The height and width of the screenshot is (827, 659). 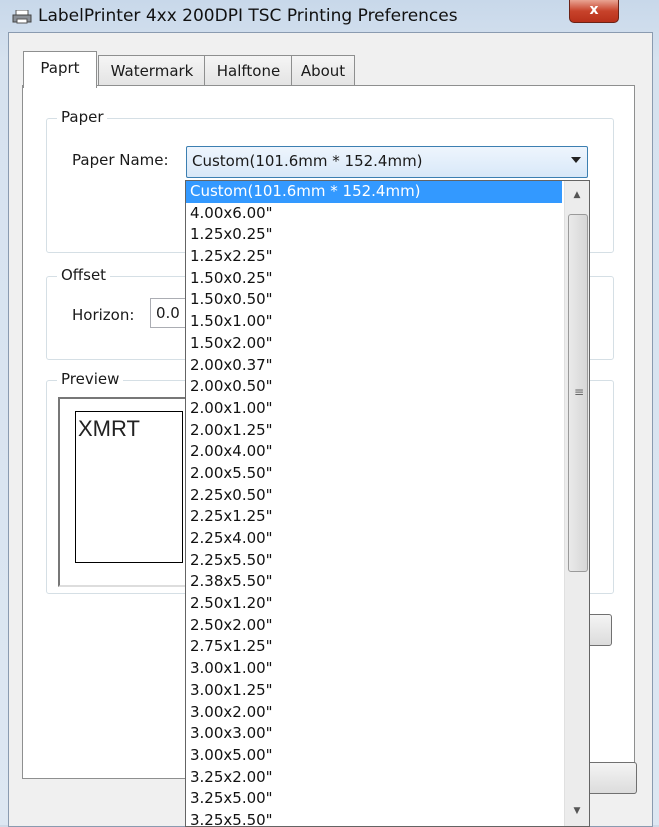 What do you see at coordinates (374, 539) in the screenshot?
I see `dropdown-item: 2.25x4.00"` at bounding box center [374, 539].